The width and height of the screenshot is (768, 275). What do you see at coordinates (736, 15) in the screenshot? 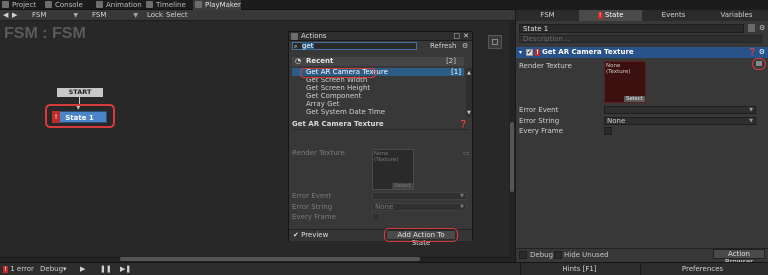
I see `tab-variables: Variables` at bounding box center [736, 15].